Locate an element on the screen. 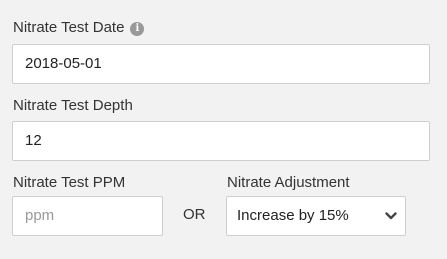 The height and width of the screenshot is (259, 447). test-depth-field: 12 is located at coordinates (221, 141).